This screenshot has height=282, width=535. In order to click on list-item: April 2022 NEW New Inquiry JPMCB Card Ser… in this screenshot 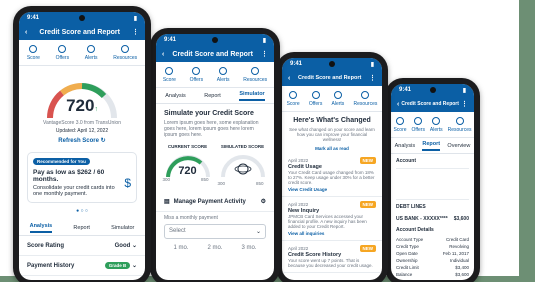, I will do `click(332, 219)`.